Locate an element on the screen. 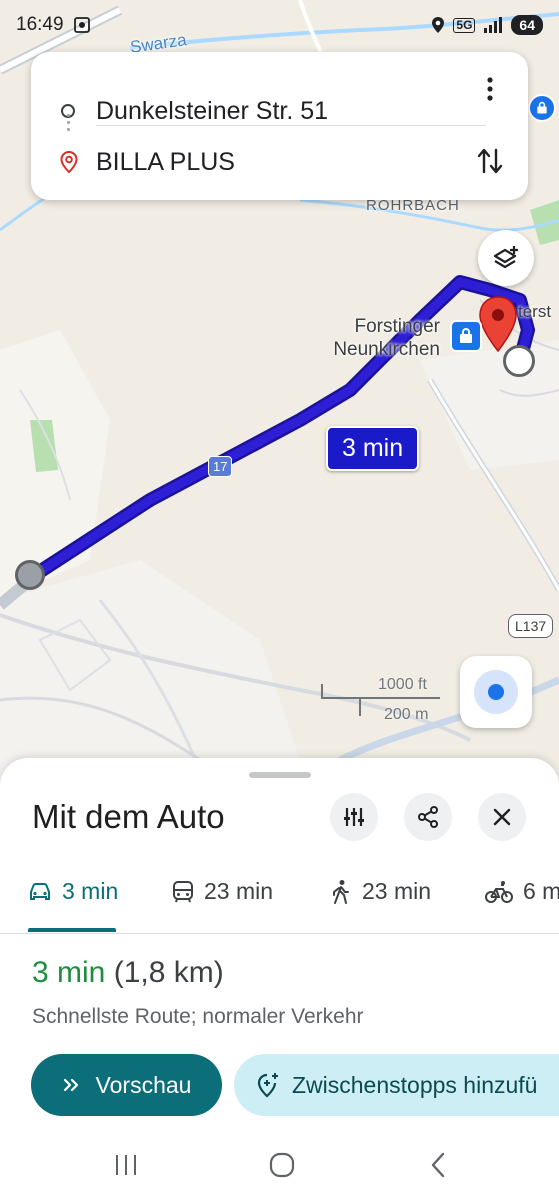 This screenshot has width=559, height=1200. poi-label: Forstinger Neunkirchen is located at coordinates (370, 338).